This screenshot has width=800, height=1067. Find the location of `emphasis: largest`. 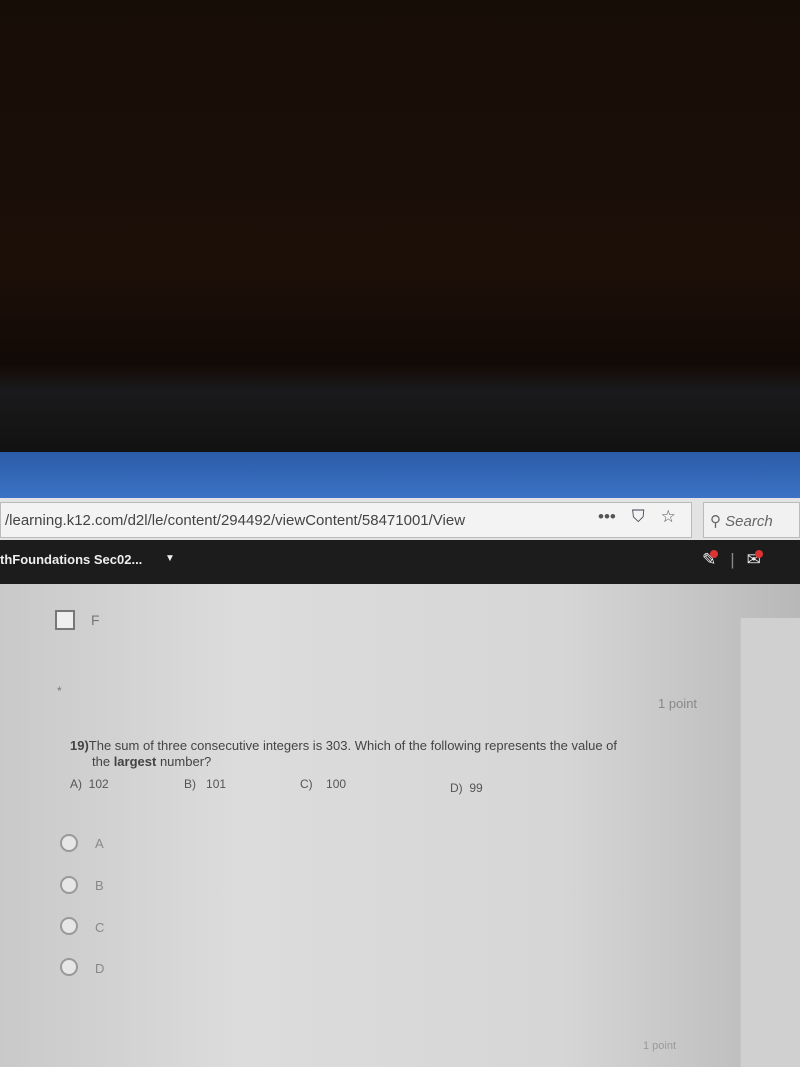

emphasis: largest is located at coordinates (135, 761).